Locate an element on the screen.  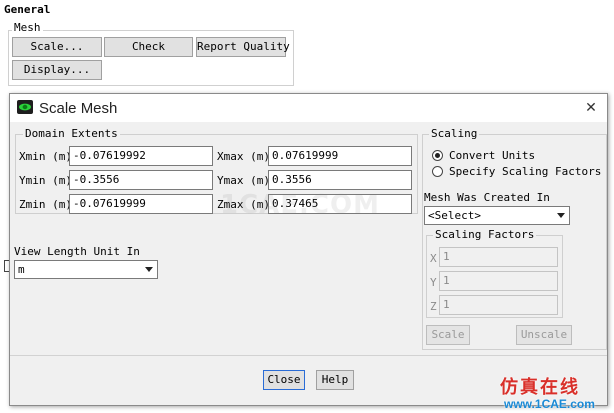
scale-z-field: 1 is located at coordinates (498, 305).